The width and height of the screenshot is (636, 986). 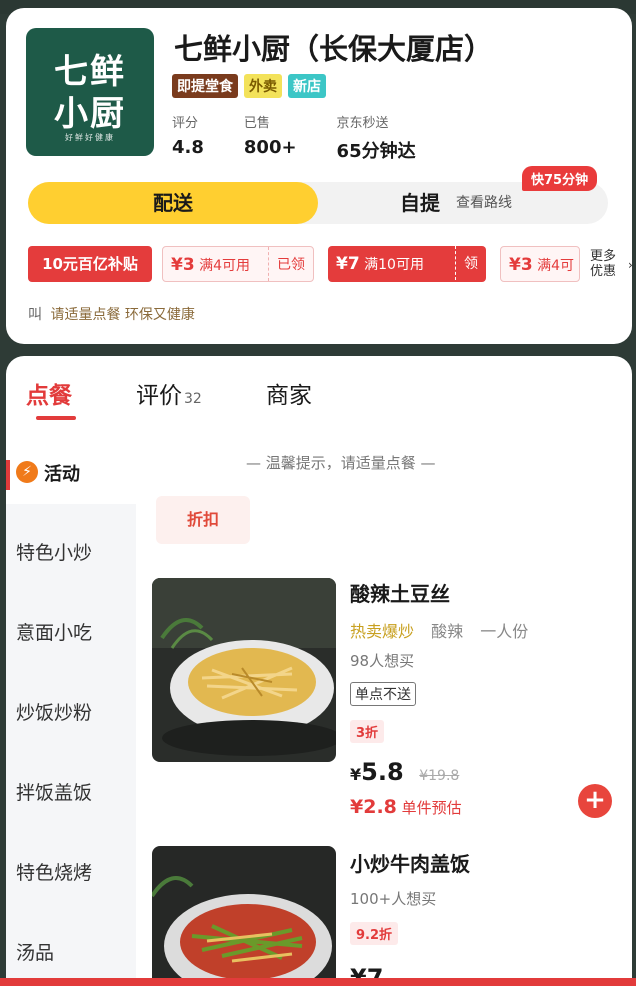 I want to click on tab-merchant: 商家, so click(x=289, y=393).